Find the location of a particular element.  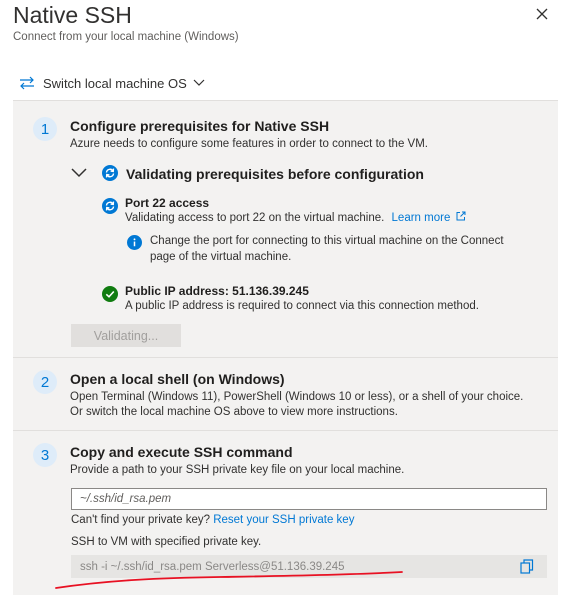

info-icon is located at coordinates (134, 242).